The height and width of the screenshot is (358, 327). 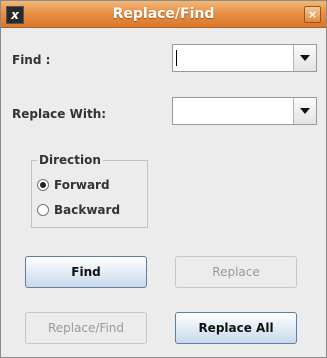 What do you see at coordinates (233, 58) in the screenshot?
I see `find-input` at bounding box center [233, 58].